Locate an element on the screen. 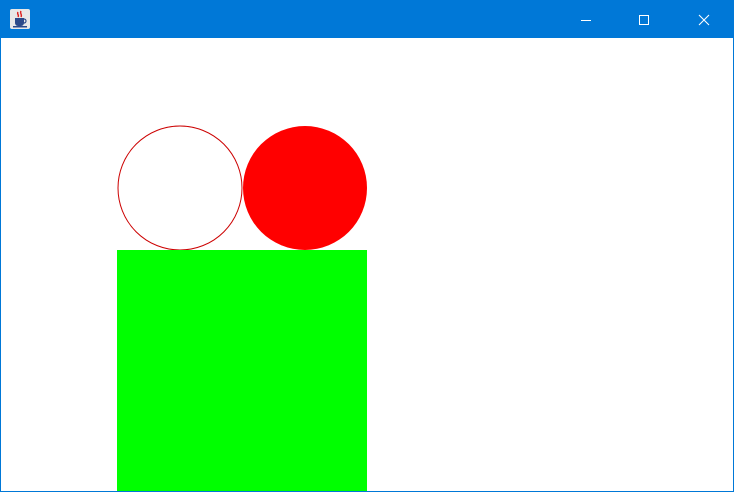 The width and height of the screenshot is (734, 492). close-icon is located at coordinates (704, 20).